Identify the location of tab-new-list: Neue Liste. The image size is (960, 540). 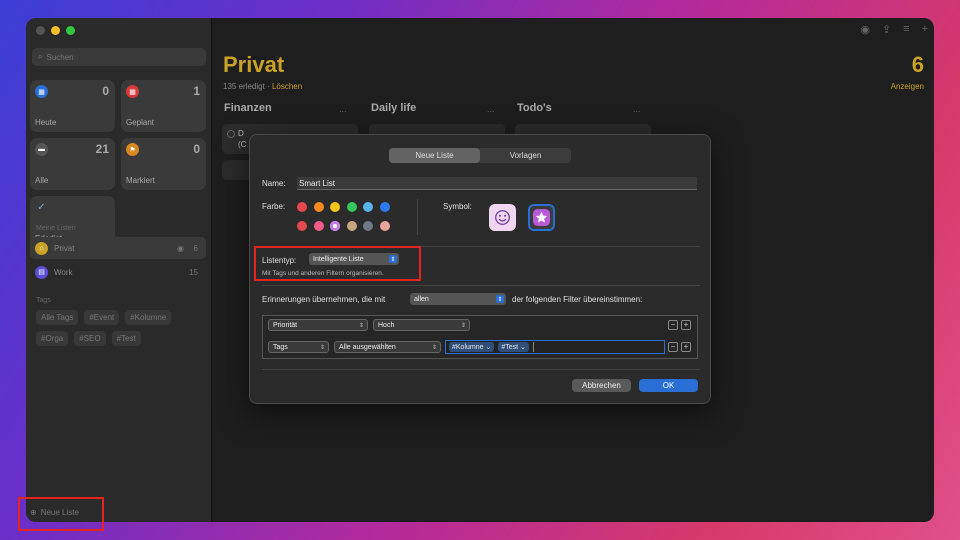
(434, 155).